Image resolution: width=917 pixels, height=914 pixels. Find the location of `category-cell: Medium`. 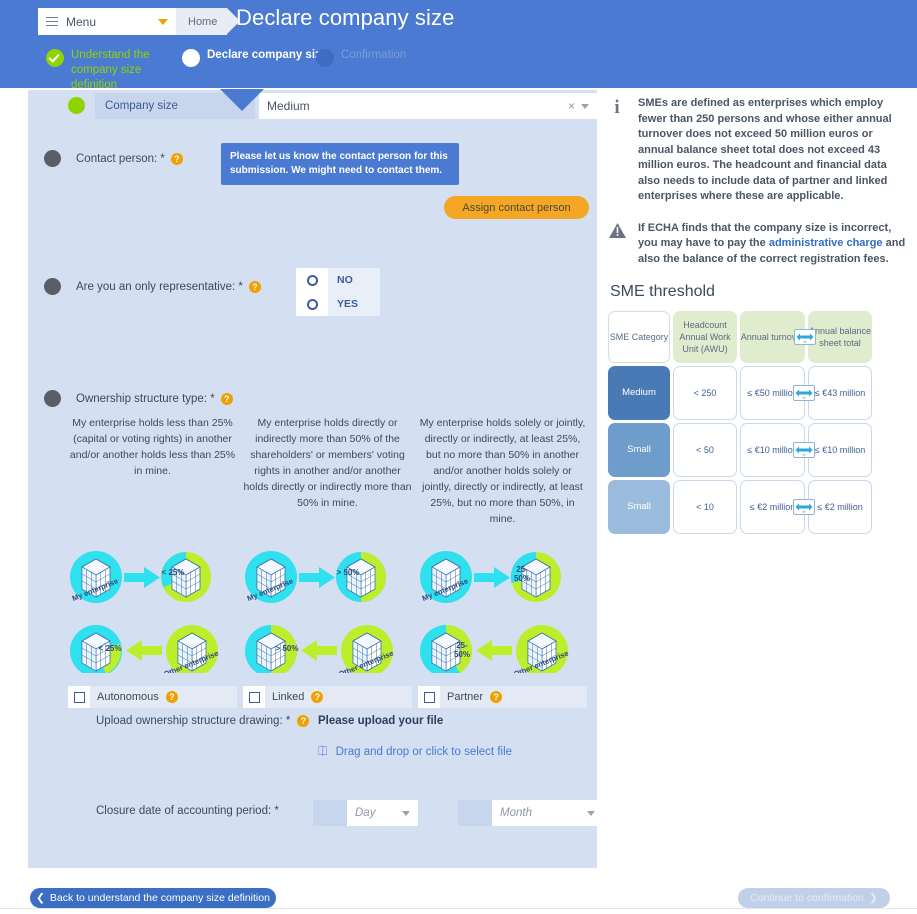

category-cell: Medium is located at coordinates (639, 393).